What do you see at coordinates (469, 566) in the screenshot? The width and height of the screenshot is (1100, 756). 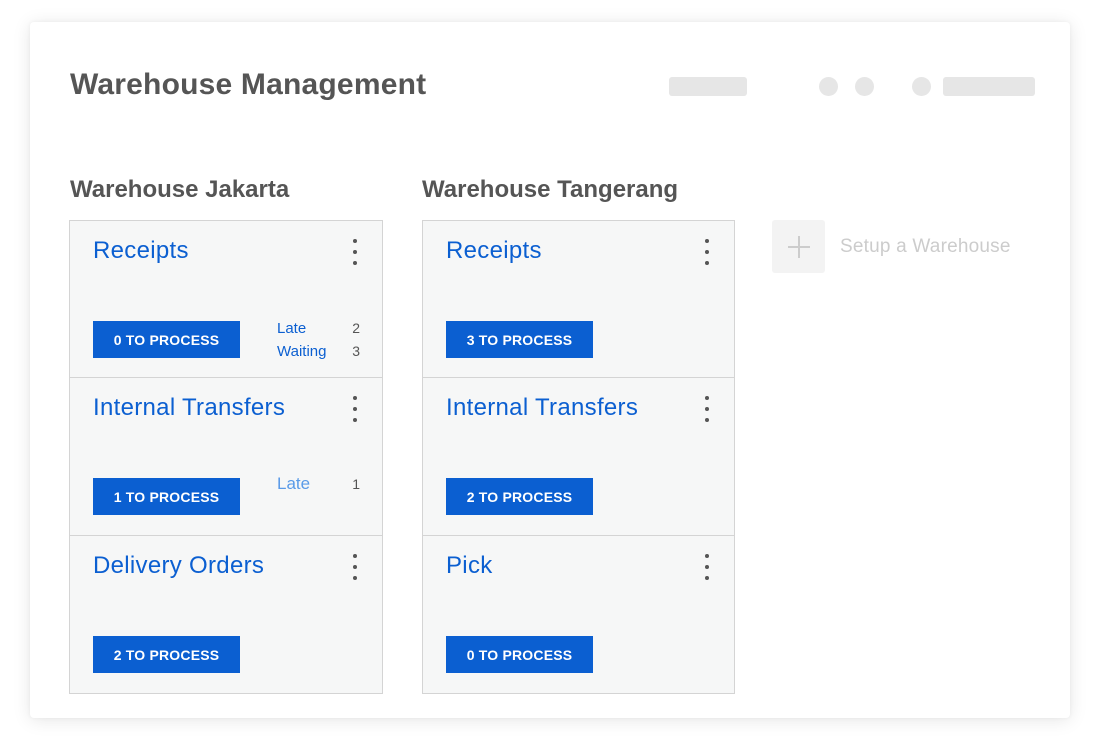 I see `operation-title: Pick` at bounding box center [469, 566].